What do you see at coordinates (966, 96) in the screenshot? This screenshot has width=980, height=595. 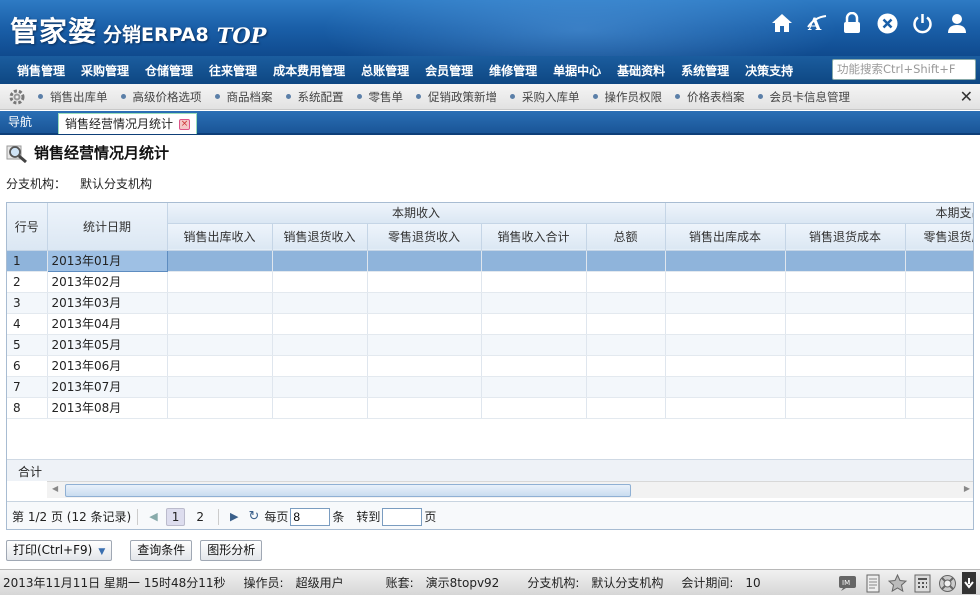 I see `close-icon: ✕` at bounding box center [966, 96].